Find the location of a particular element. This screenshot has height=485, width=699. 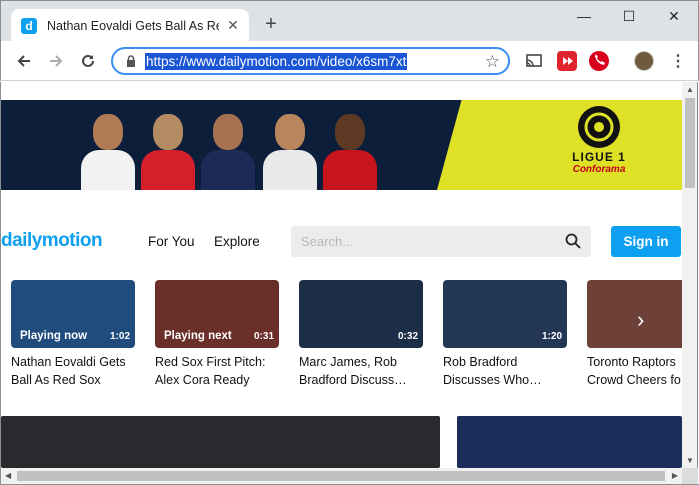

back-arrow-icon is located at coordinates (23, 61).